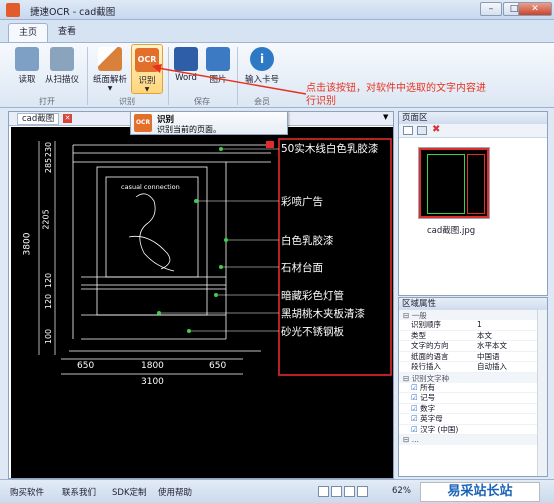 The height and width of the screenshot is (503, 554). Describe the element at coordinates (336, 491) in the screenshot. I see `fit-page-icon` at that location.